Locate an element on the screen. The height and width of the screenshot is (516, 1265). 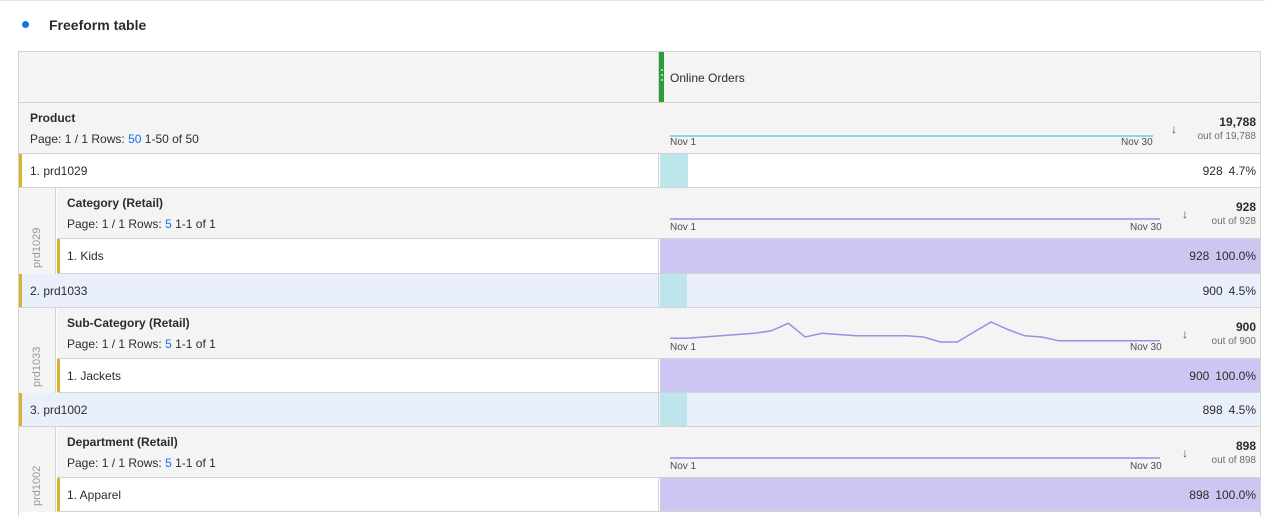
row-label: 1. Jackets is located at coordinates (94, 376).